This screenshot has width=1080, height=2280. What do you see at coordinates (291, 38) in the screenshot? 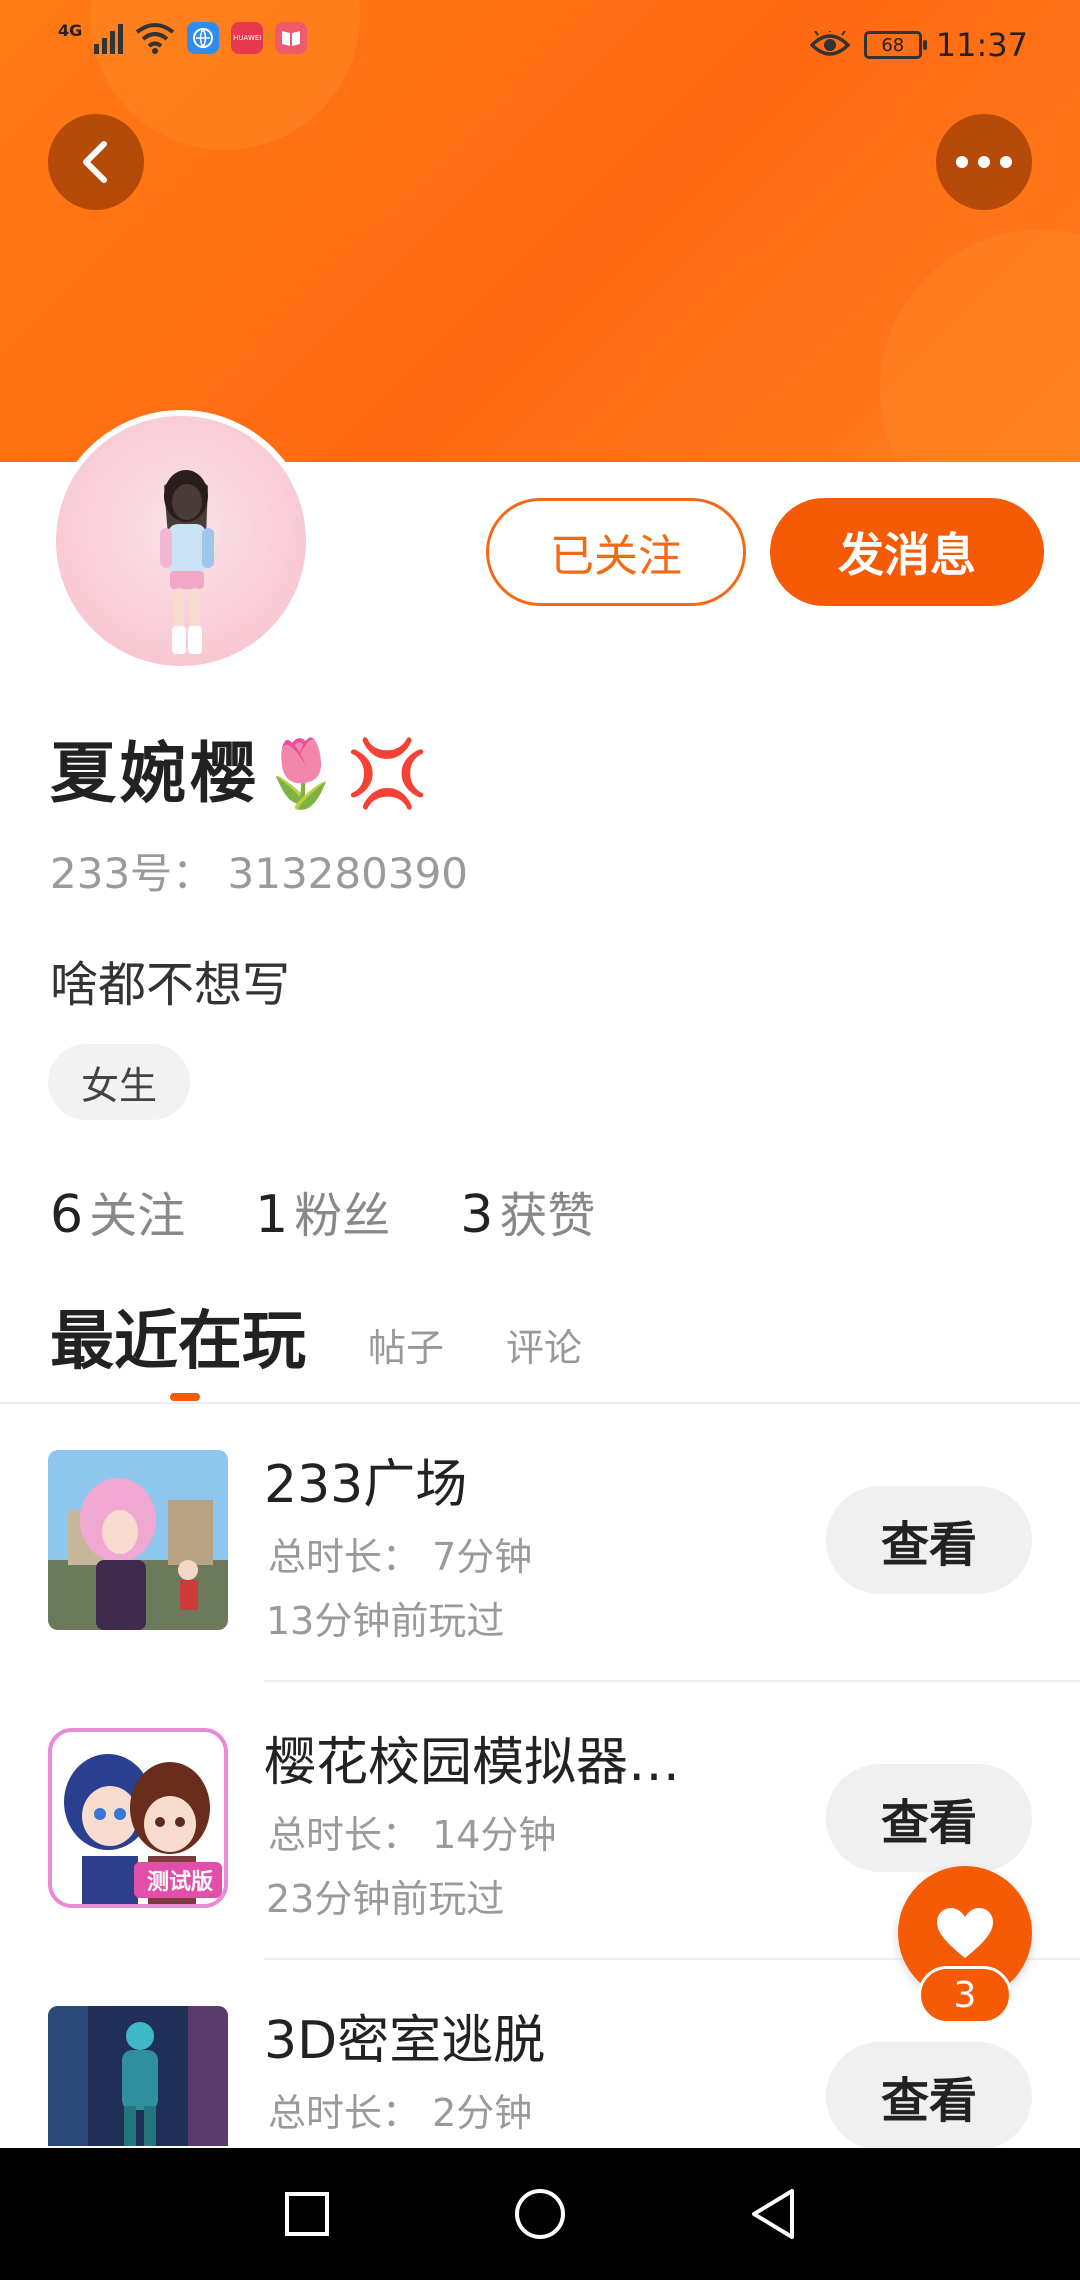
I see `book-app-icon` at bounding box center [291, 38].